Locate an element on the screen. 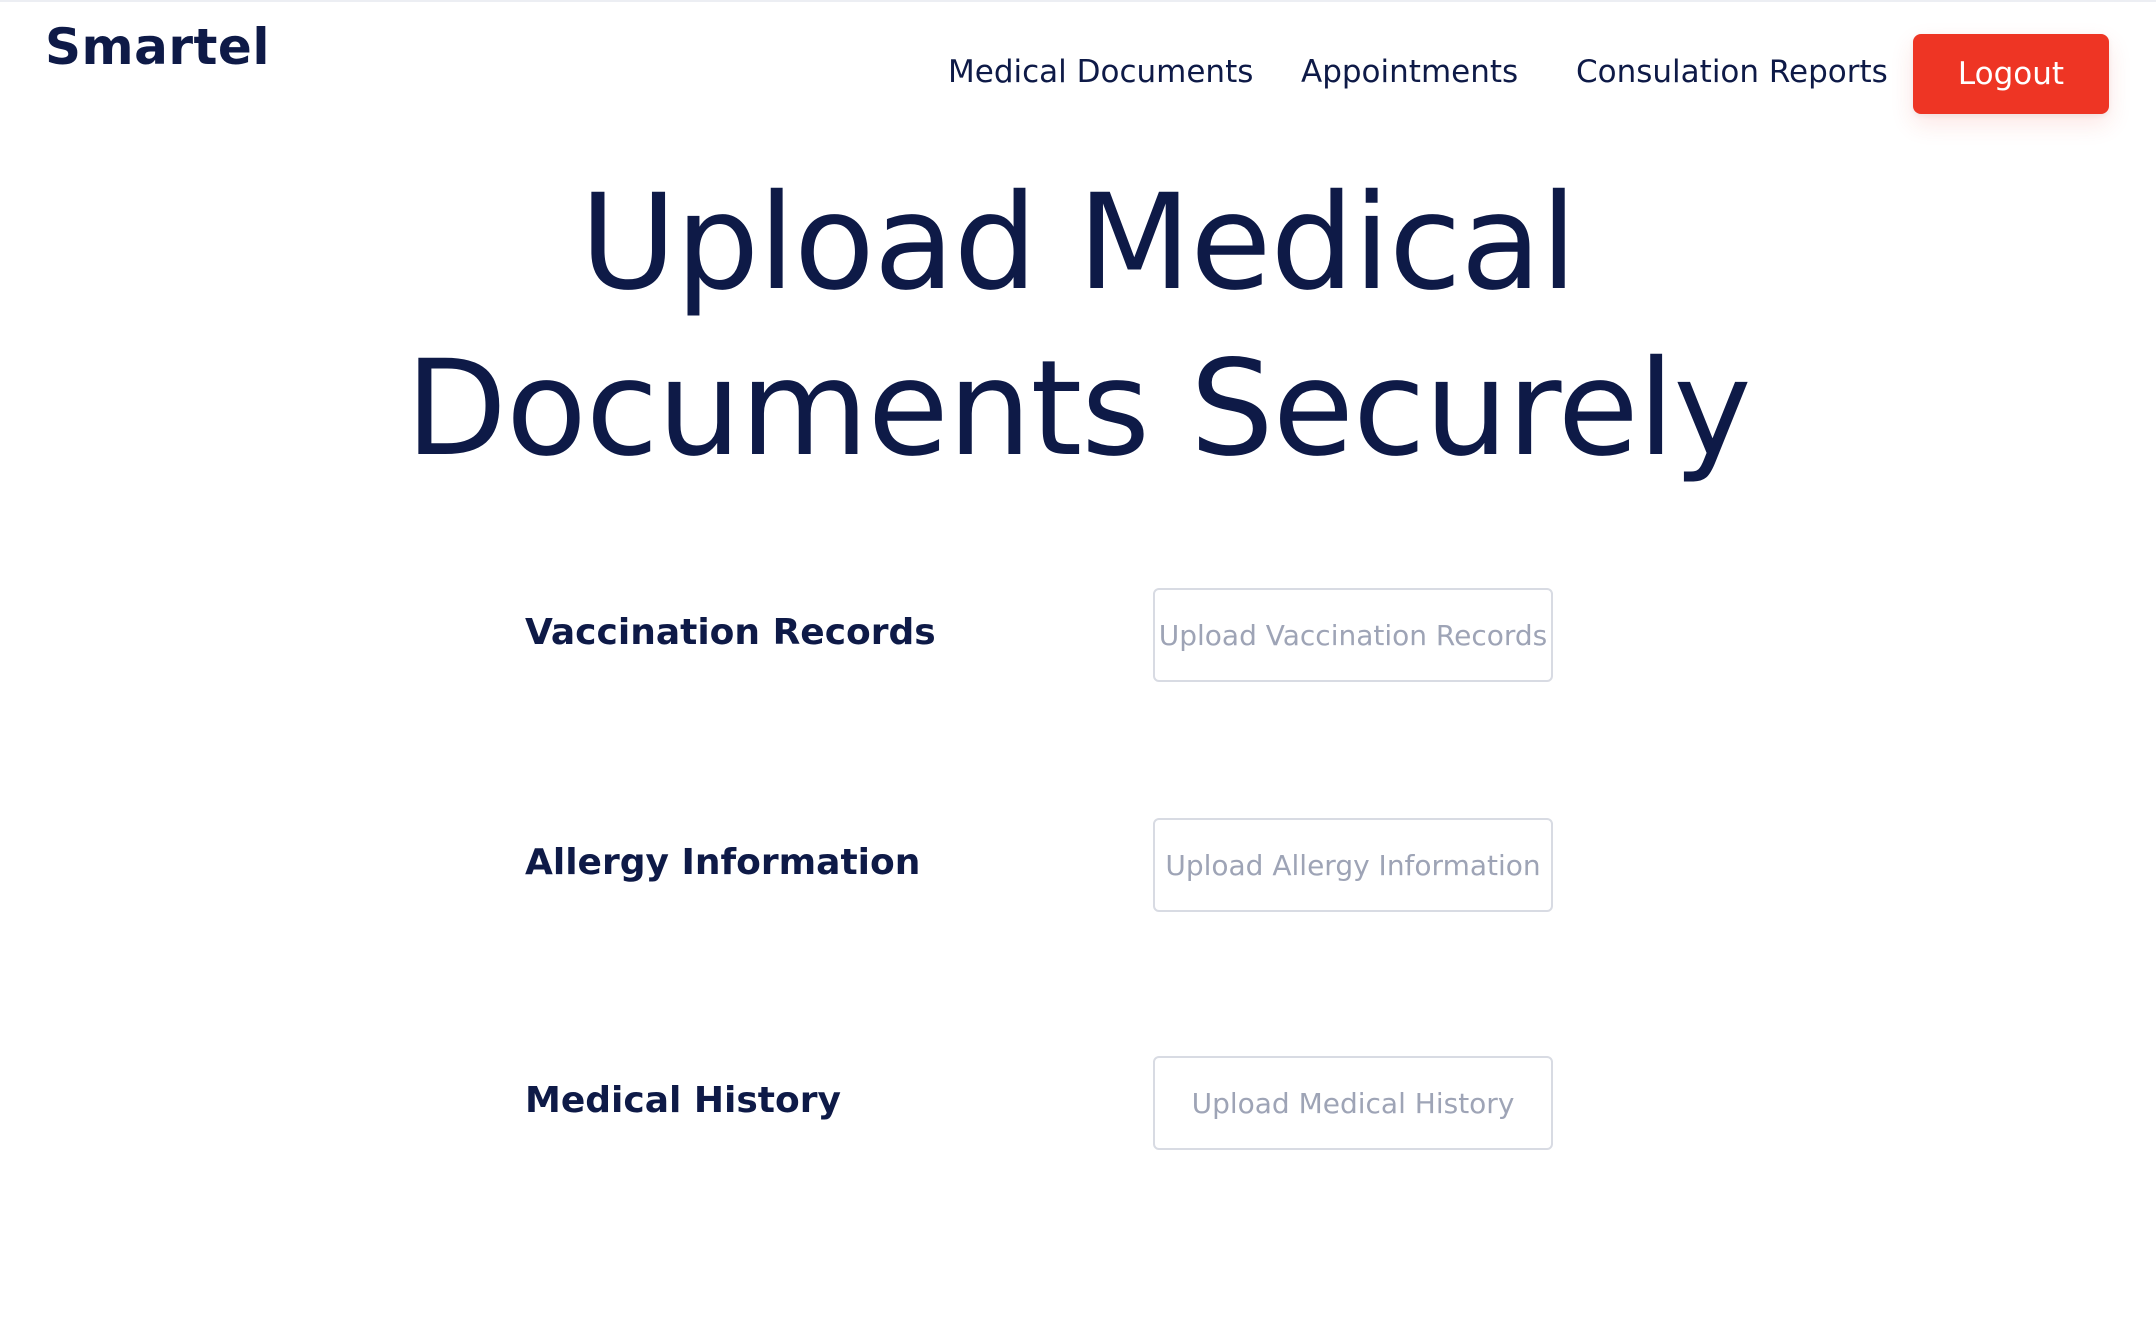 The image size is (2156, 1328). upload-medical-history-button: Upload Medical History is located at coordinates (1353, 1103).